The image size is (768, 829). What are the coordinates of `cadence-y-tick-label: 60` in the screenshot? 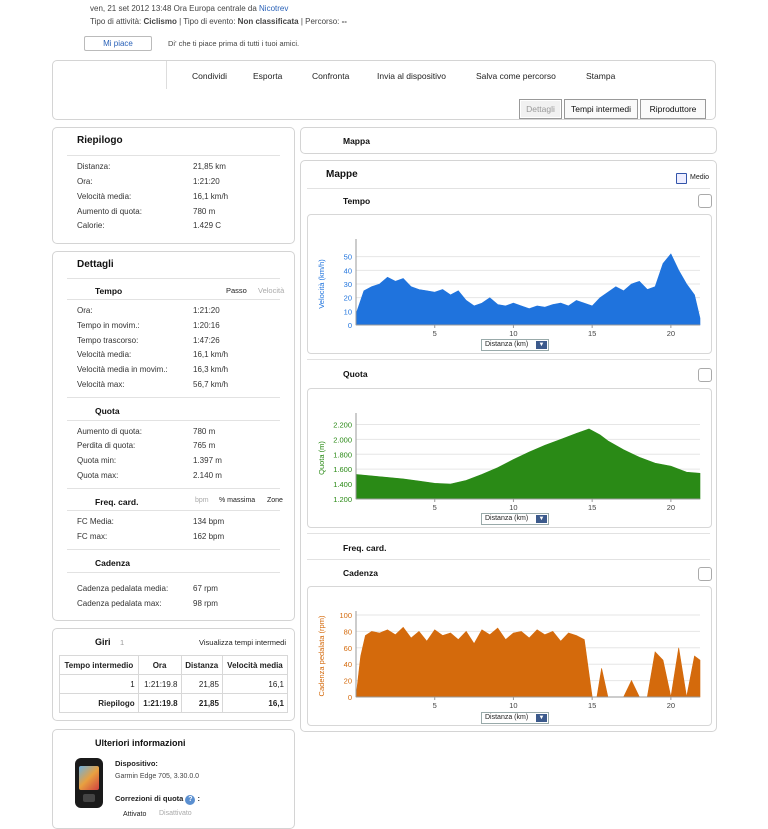 It's located at (348, 648).